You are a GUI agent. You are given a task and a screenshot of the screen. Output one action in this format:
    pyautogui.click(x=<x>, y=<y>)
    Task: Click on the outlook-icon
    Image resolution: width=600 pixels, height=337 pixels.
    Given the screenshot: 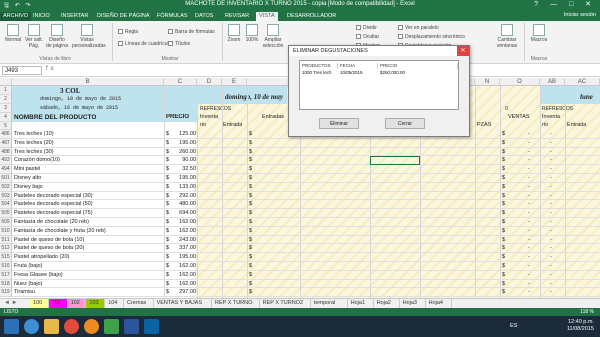 What is the action you would take?
    pyautogui.click(x=151, y=326)
    